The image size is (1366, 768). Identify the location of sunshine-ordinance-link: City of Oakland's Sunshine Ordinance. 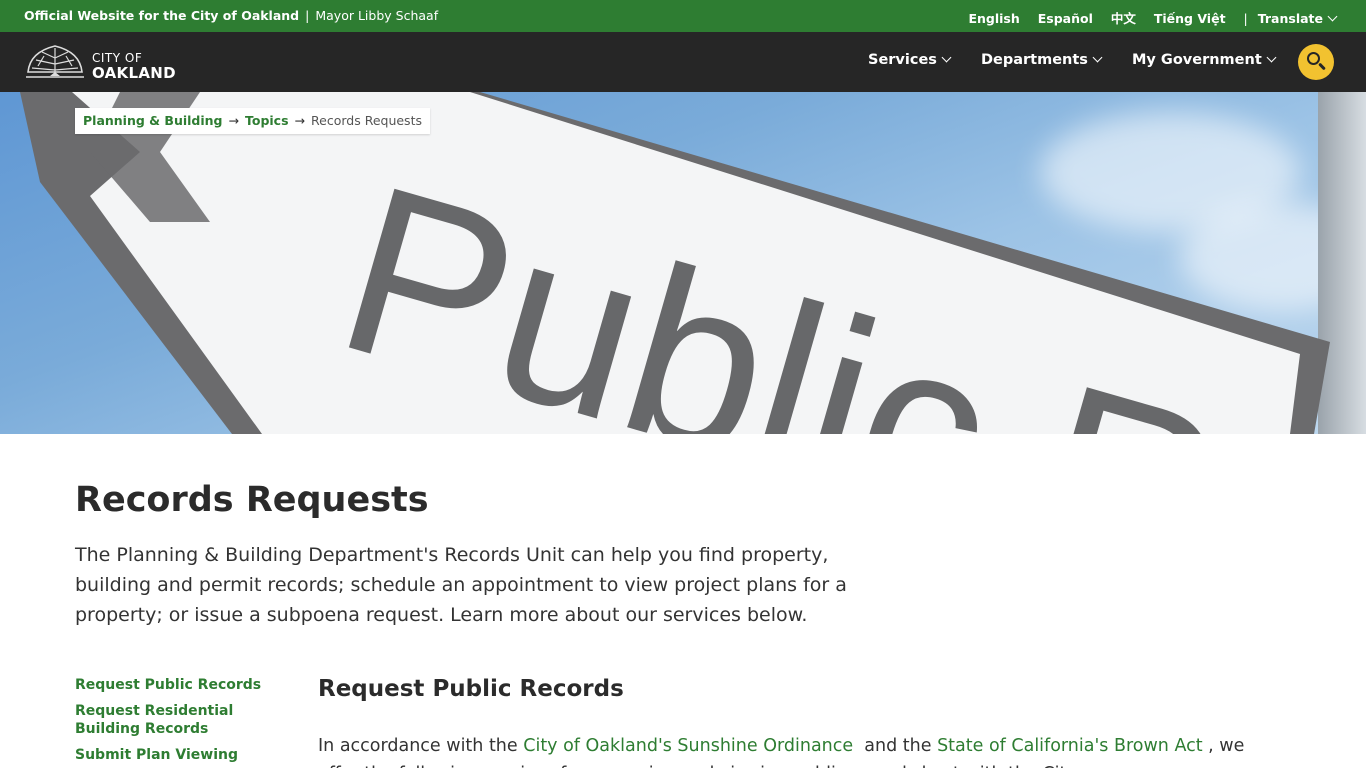
(688, 746).